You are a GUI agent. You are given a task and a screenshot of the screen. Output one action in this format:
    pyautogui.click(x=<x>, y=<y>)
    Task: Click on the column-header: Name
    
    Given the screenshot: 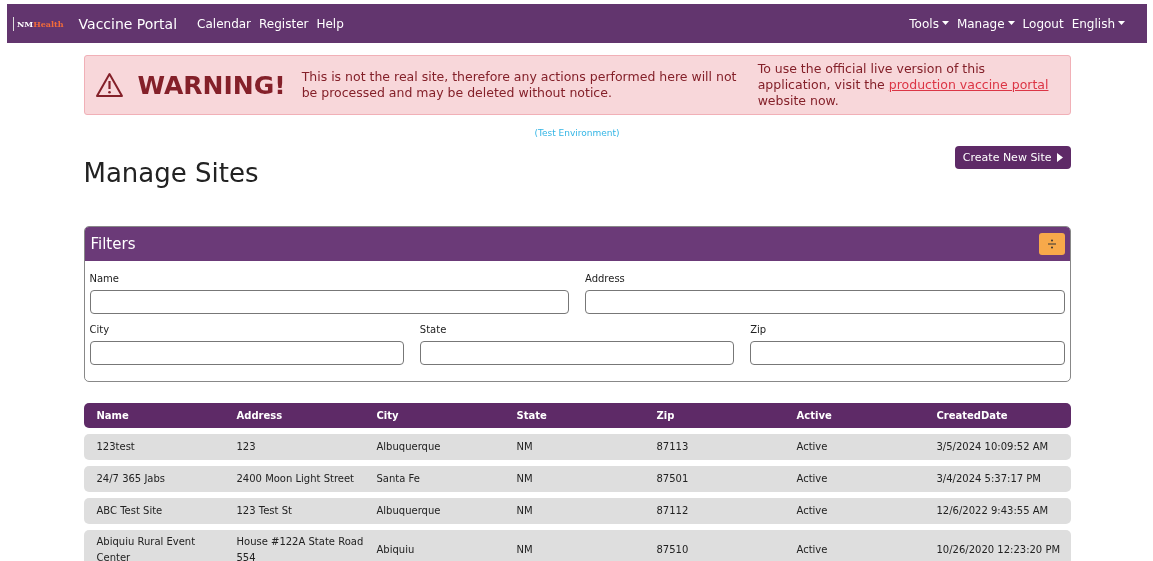 What is the action you would take?
    pyautogui.click(x=113, y=415)
    